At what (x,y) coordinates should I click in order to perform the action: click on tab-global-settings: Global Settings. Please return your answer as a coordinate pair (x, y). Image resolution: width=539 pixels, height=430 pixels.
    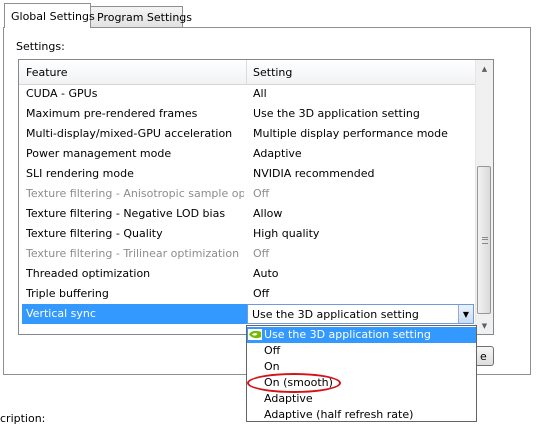
    Looking at the image, I should click on (49, 15).